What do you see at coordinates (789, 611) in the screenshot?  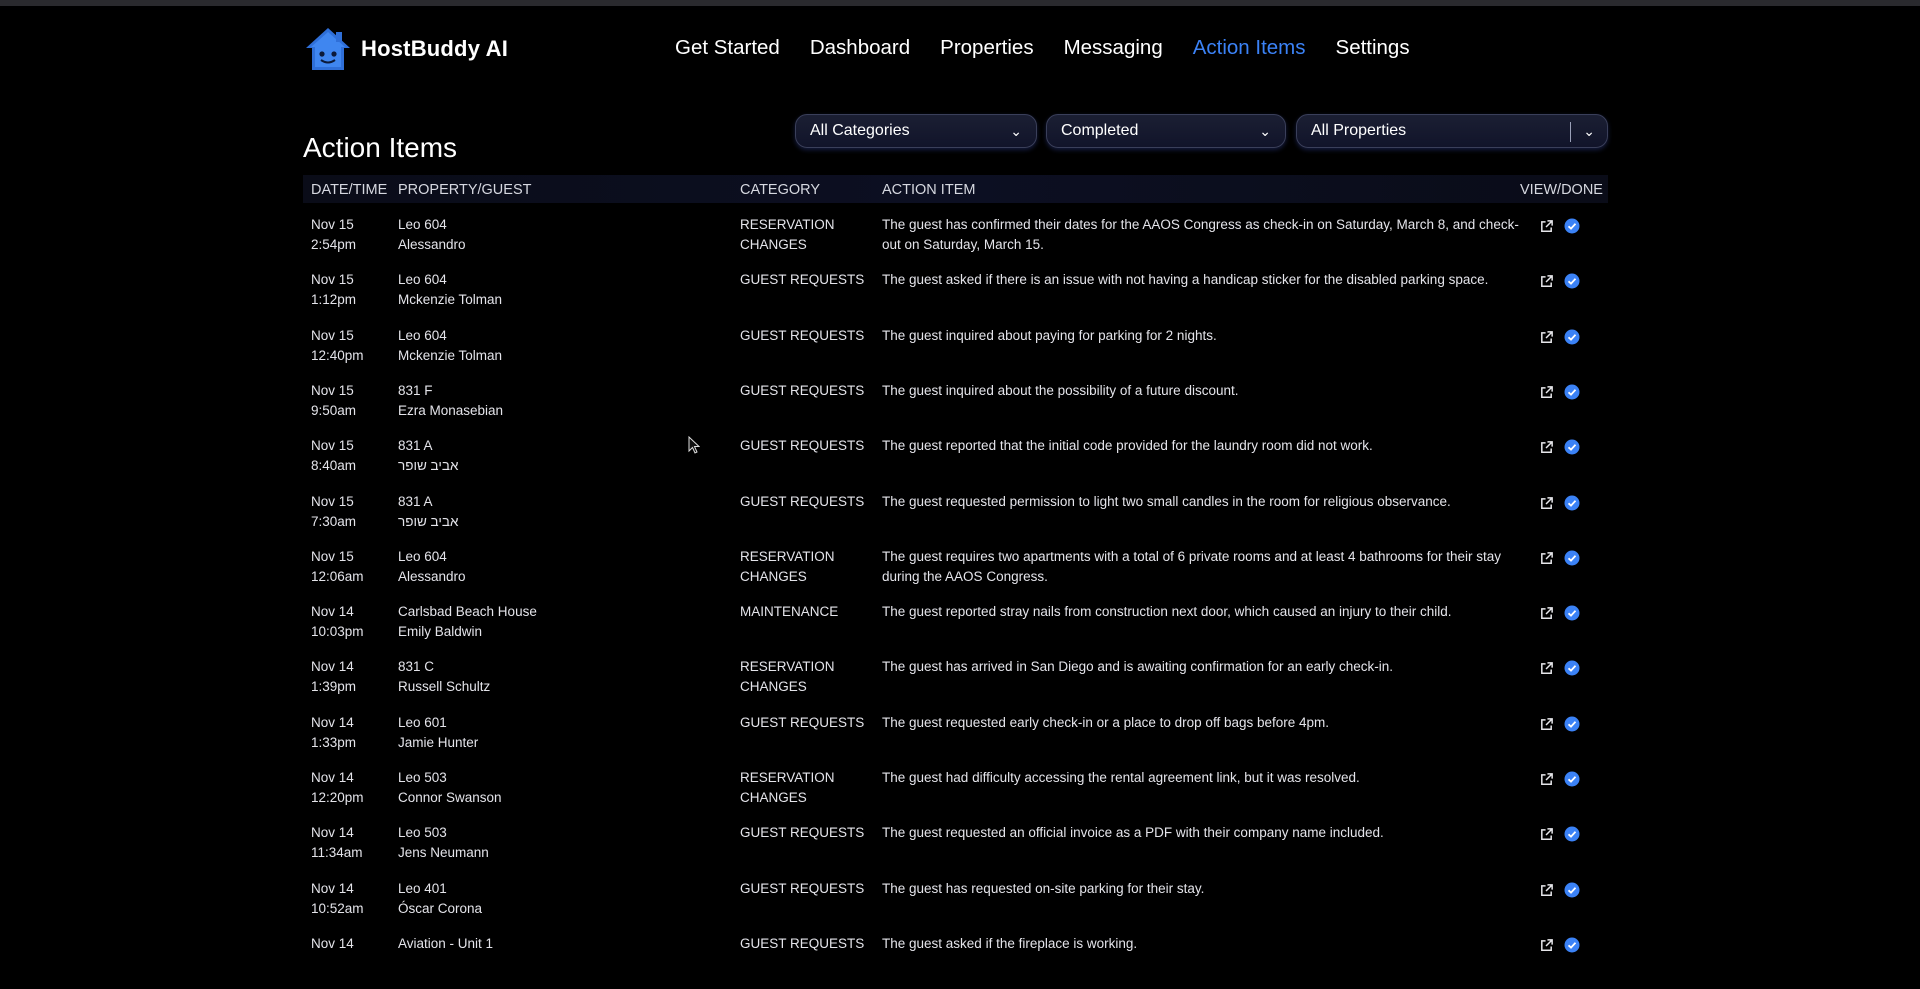 I see `row-category: MAINTENANCE` at bounding box center [789, 611].